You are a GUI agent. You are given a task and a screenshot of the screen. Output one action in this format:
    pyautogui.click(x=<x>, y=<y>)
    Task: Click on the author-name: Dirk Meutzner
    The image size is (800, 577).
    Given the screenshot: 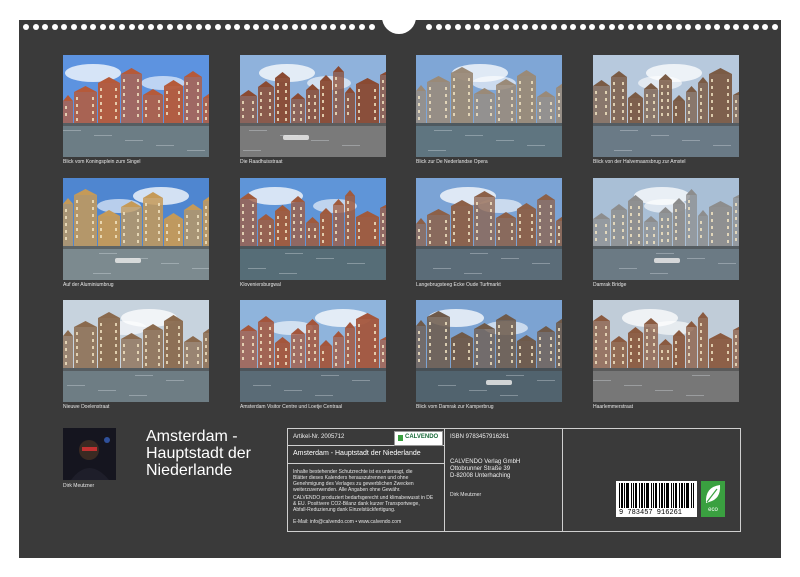 What is the action you would take?
    pyautogui.click(x=79, y=486)
    